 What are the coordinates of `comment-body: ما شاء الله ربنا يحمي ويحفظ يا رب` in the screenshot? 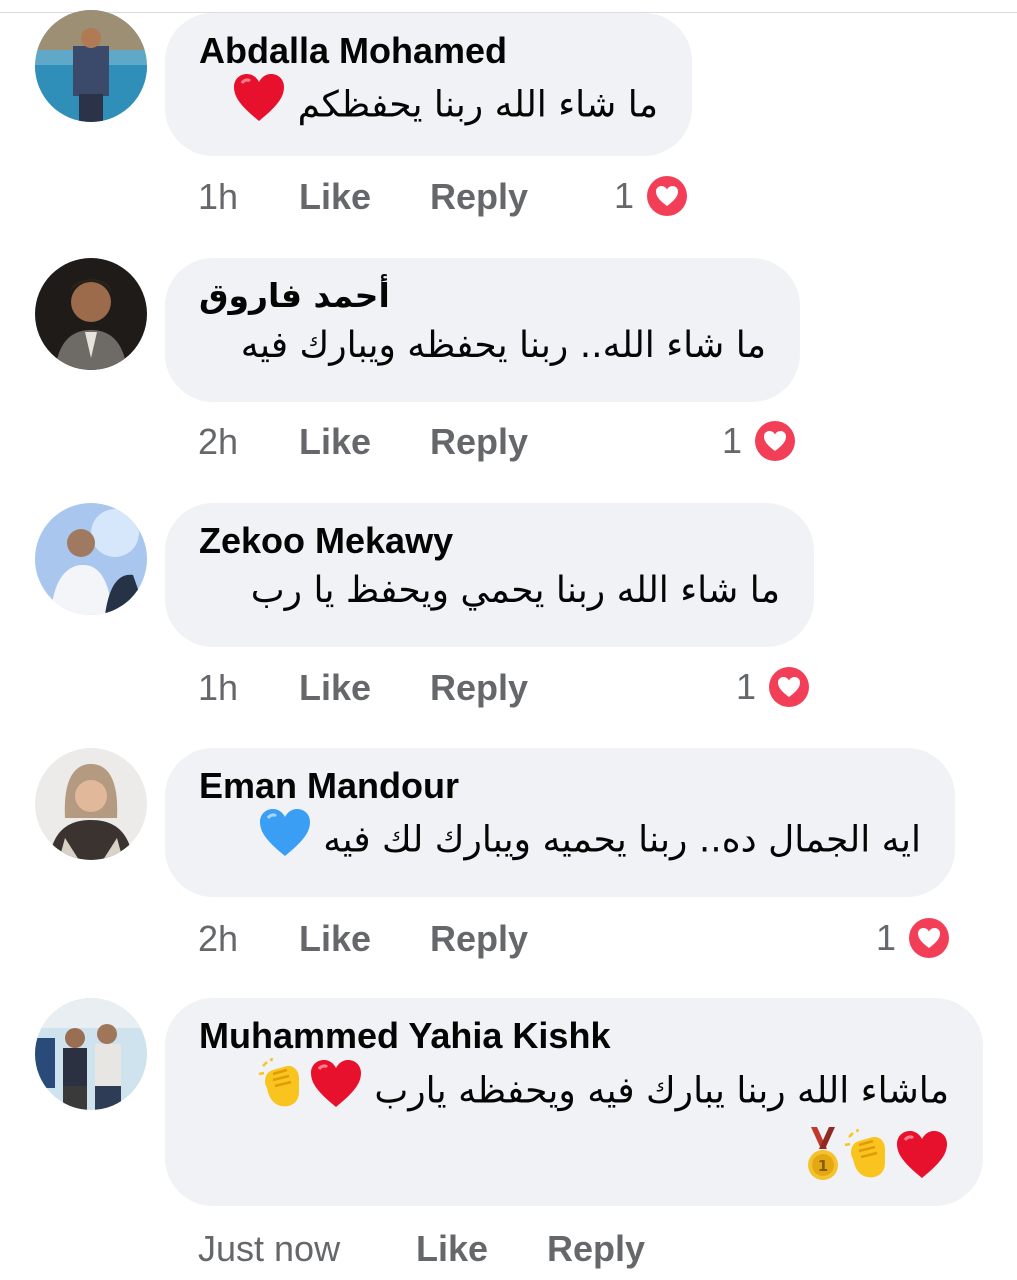 It's located at (515, 590).